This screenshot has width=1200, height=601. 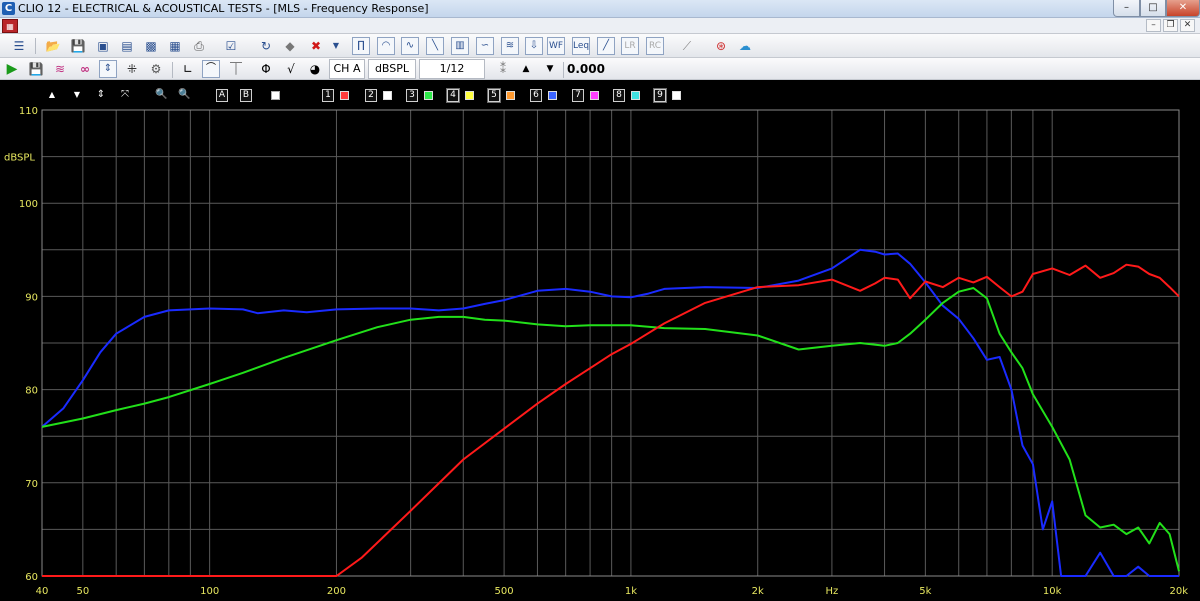 What do you see at coordinates (581, 46) in the screenshot?
I see `leq-icon: Leq` at bounding box center [581, 46].